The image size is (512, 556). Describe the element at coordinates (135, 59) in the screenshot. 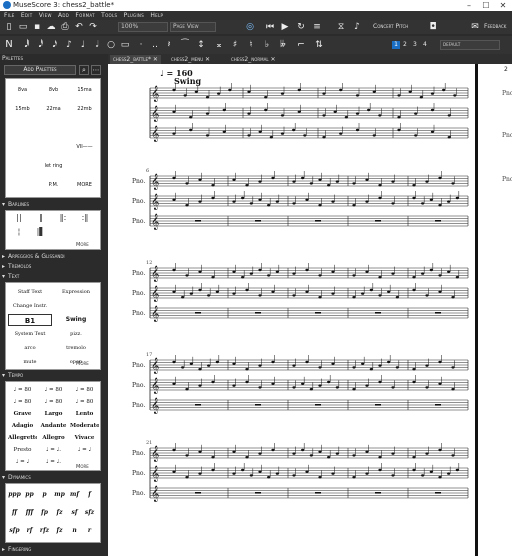

I see `tab-chess2-battle: chess2_battle* ✕` at that location.